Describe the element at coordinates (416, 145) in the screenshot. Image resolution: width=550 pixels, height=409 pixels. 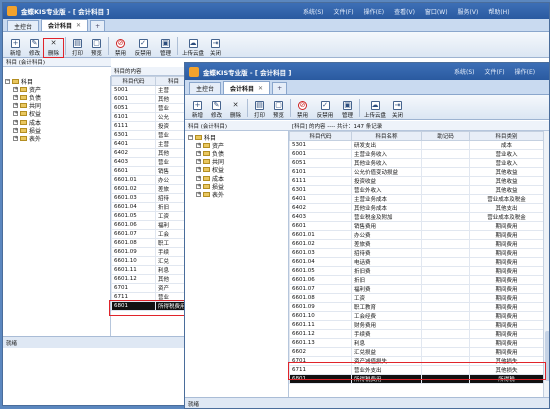
I see `table-row: 5301 研发支出 成本` at that location.